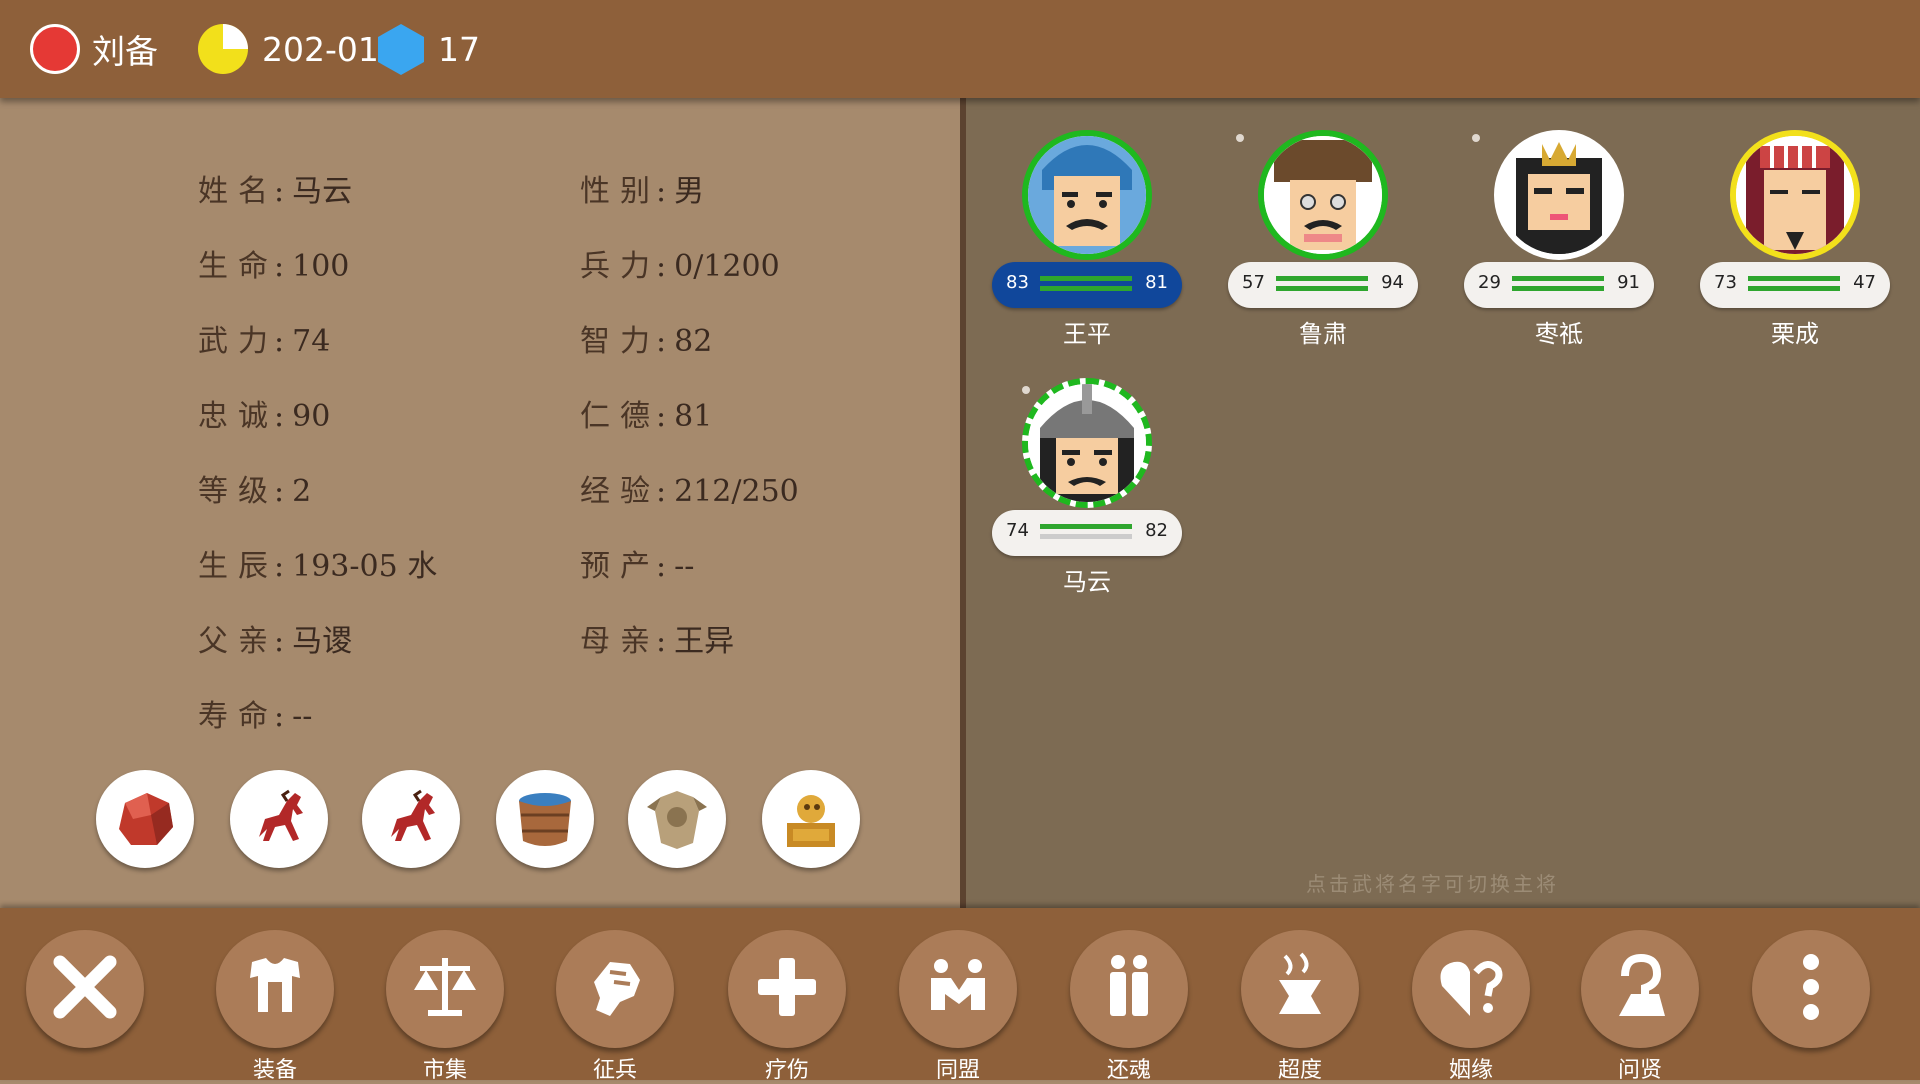 The image size is (1920, 1084). What do you see at coordinates (689, 191) in the screenshot?
I see `stat-value: 男` at bounding box center [689, 191].